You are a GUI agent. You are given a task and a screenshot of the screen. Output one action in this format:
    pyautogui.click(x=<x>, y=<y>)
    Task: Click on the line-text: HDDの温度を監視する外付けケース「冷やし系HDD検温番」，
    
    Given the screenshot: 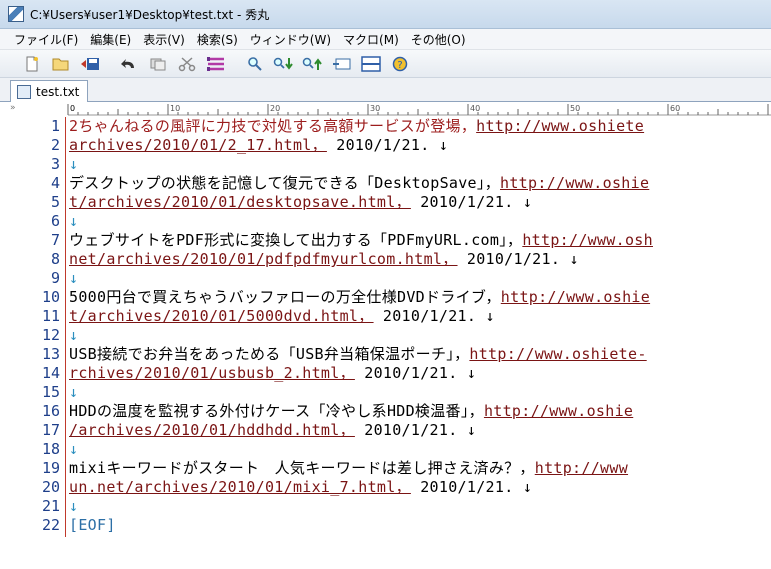 What is the action you would take?
    pyautogui.click(x=276, y=411)
    